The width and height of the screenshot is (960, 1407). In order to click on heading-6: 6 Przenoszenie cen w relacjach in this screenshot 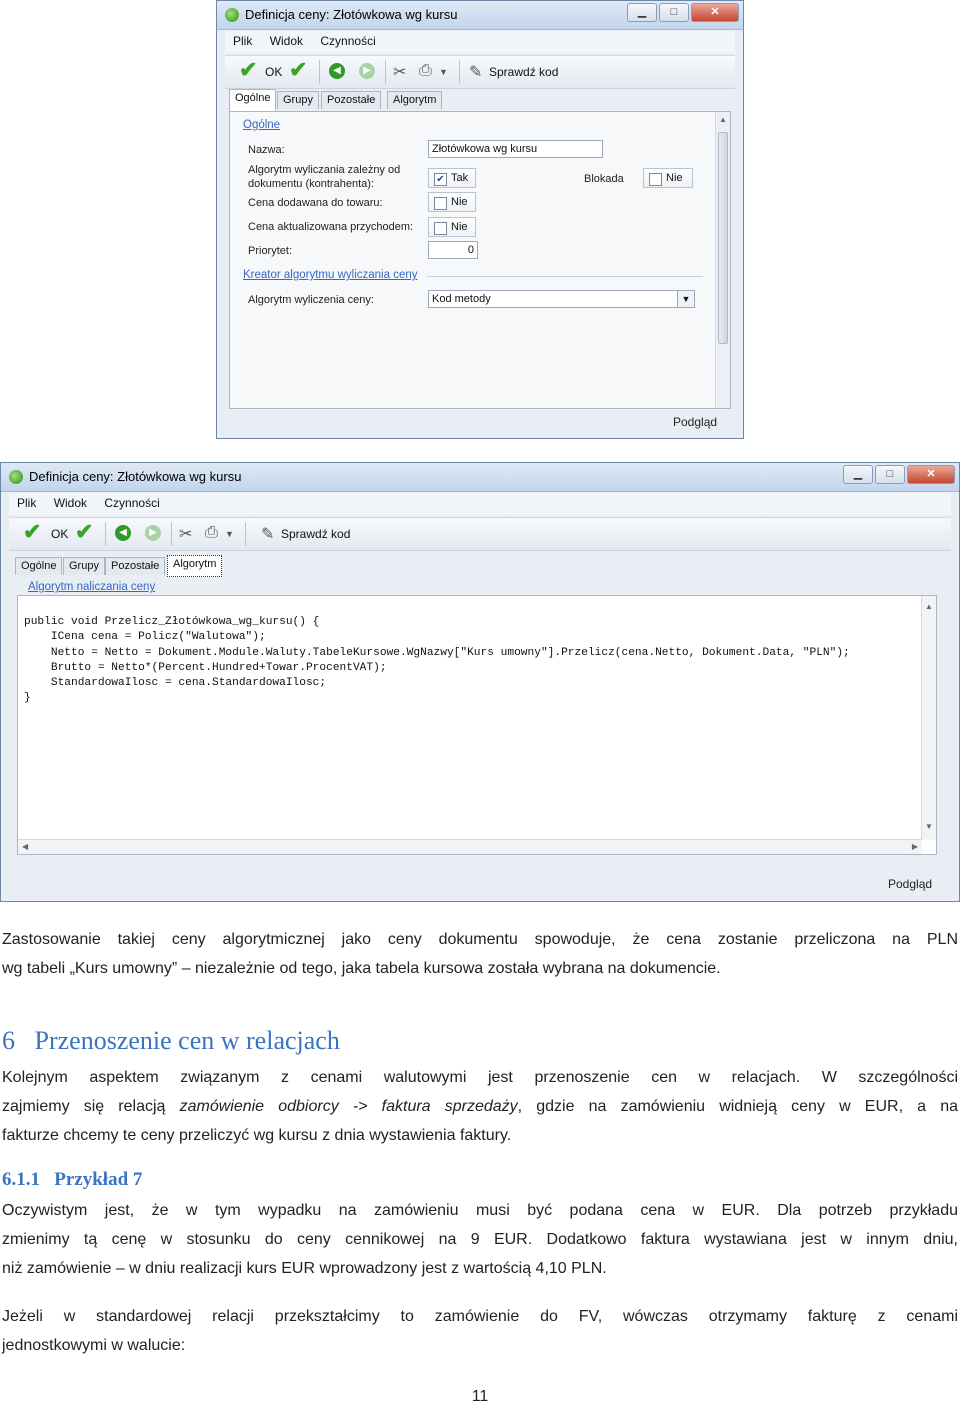, I will do `click(171, 1041)`.